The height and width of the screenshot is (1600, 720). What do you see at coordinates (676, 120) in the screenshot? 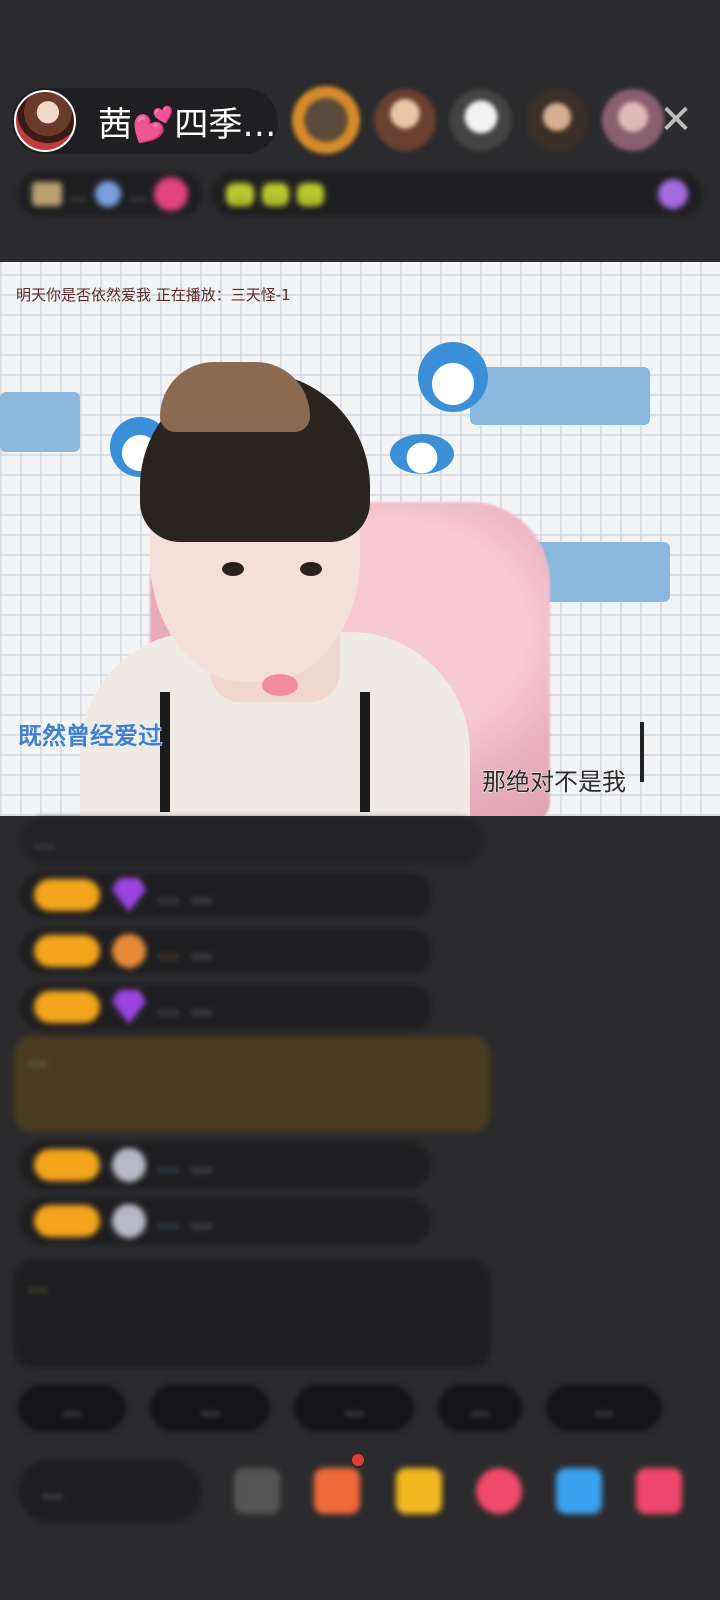
I see `close-icon: ✕` at bounding box center [676, 120].